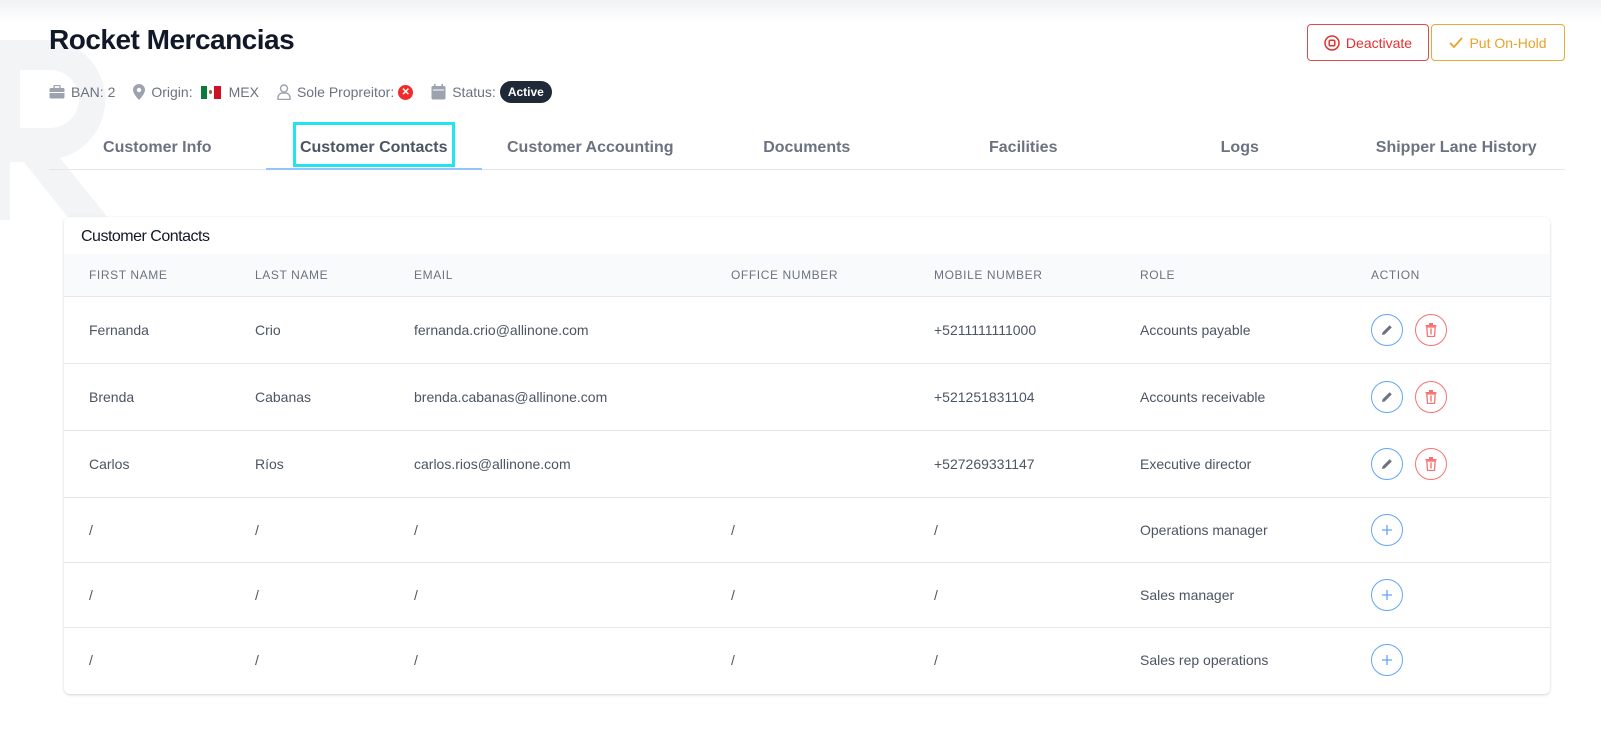 This screenshot has height=746, width=1601. I want to click on cell-role: Sales manager, so click(1187, 594).